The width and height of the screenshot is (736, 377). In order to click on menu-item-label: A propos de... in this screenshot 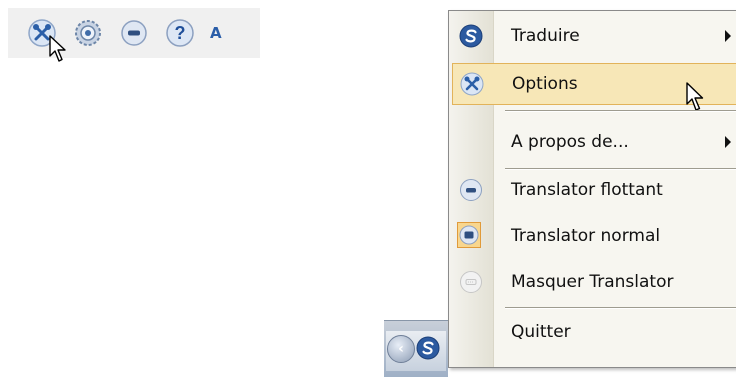, I will do `click(570, 142)`.